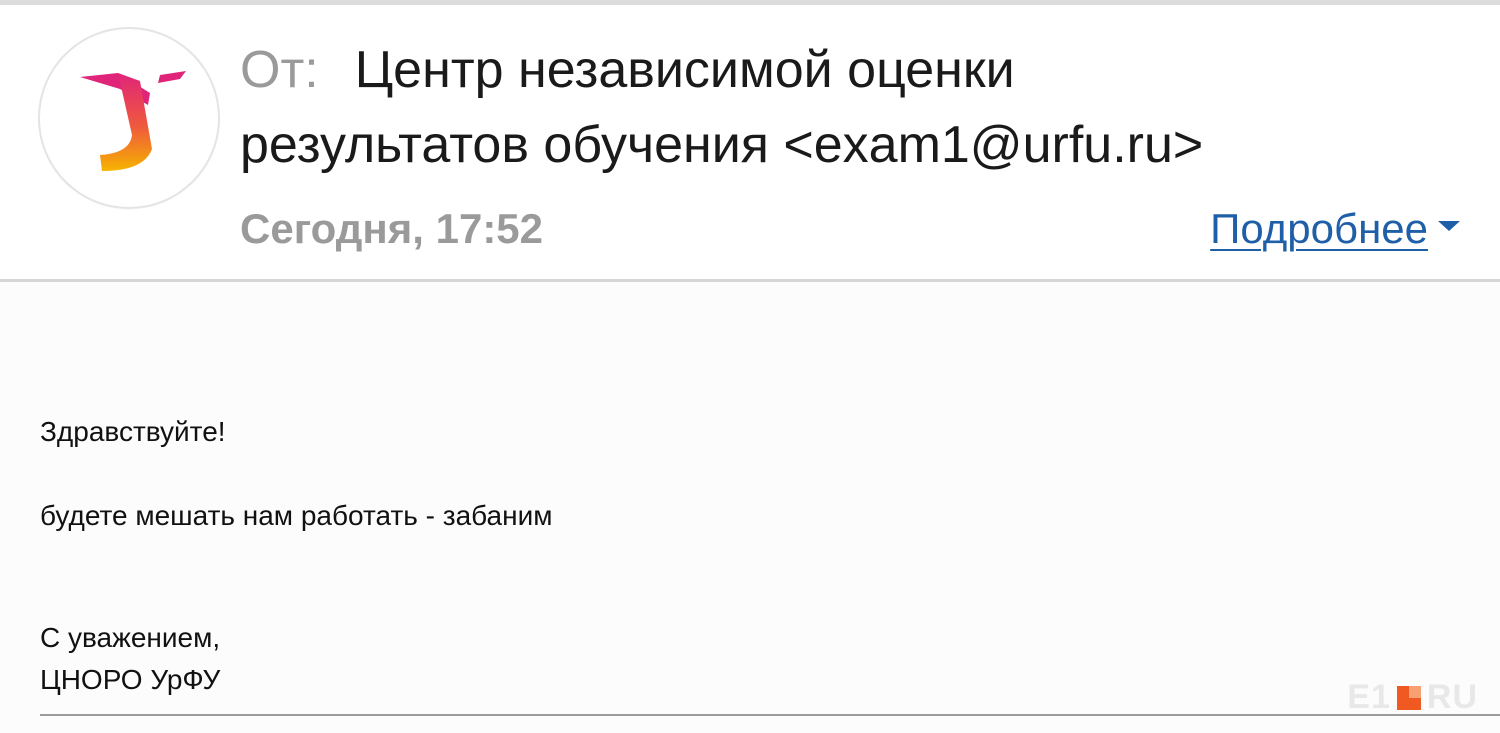  Describe the element at coordinates (685, 70) in the screenshot. I see `sender-name: Центр независимой оценки` at that location.